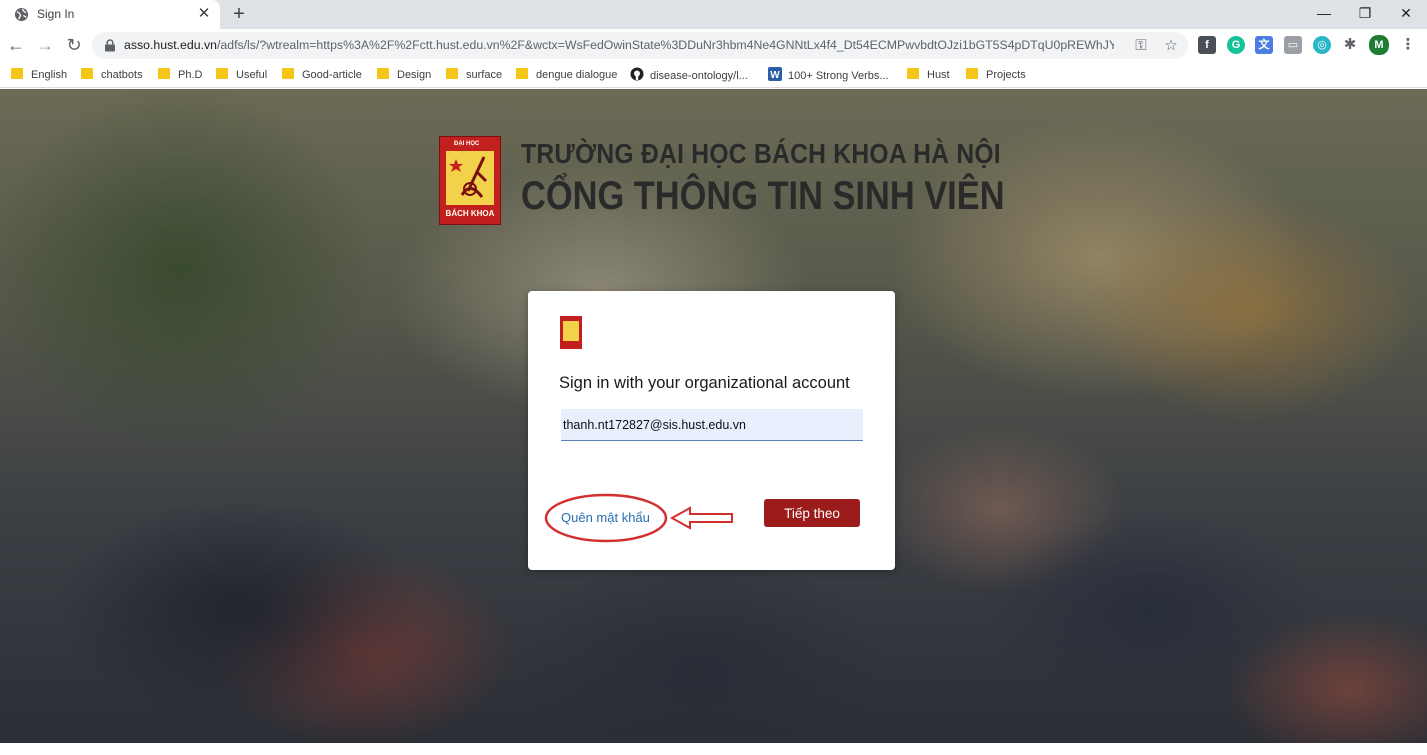 The image size is (1427, 755). Describe the element at coordinates (204, 14) in the screenshot. I see `close-tab-icon: ✕` at that location.